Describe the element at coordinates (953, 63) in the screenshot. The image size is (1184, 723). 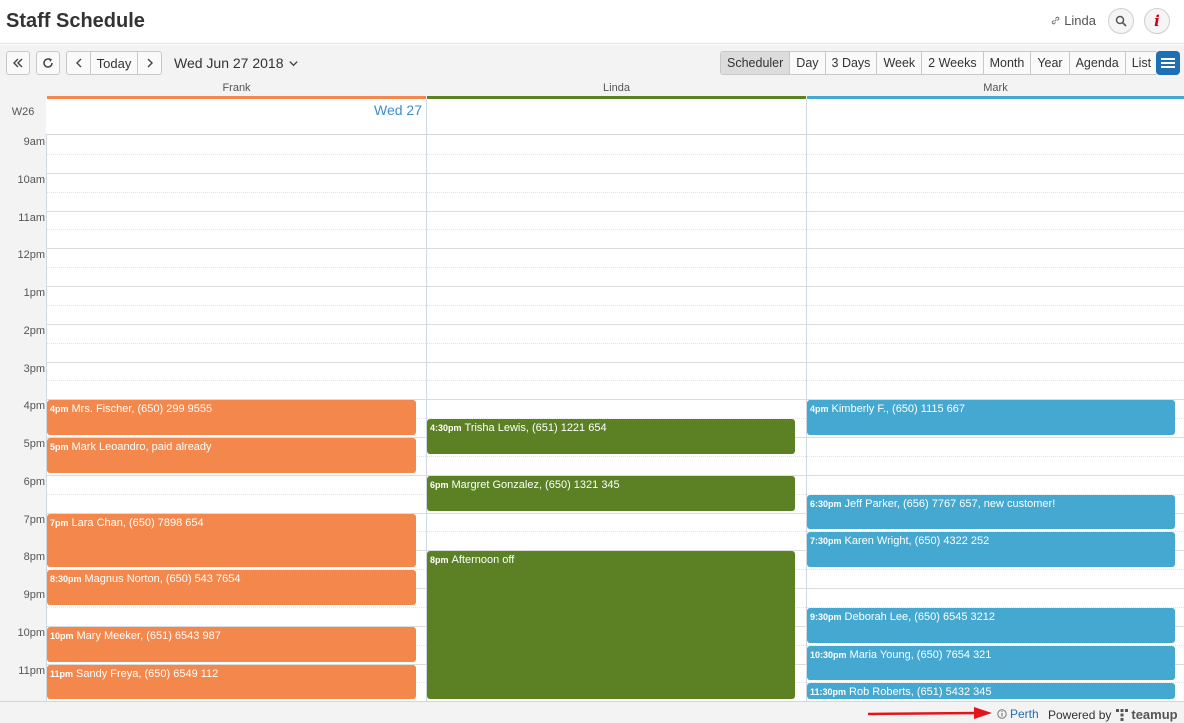
I see `view-2-weeks-button: 2 Weeks` at that location.